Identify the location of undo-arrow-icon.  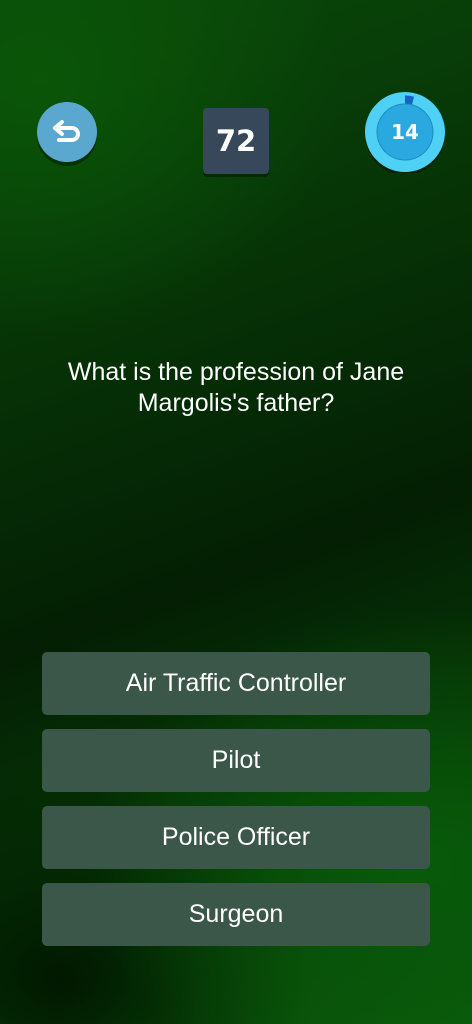
(67, 132).